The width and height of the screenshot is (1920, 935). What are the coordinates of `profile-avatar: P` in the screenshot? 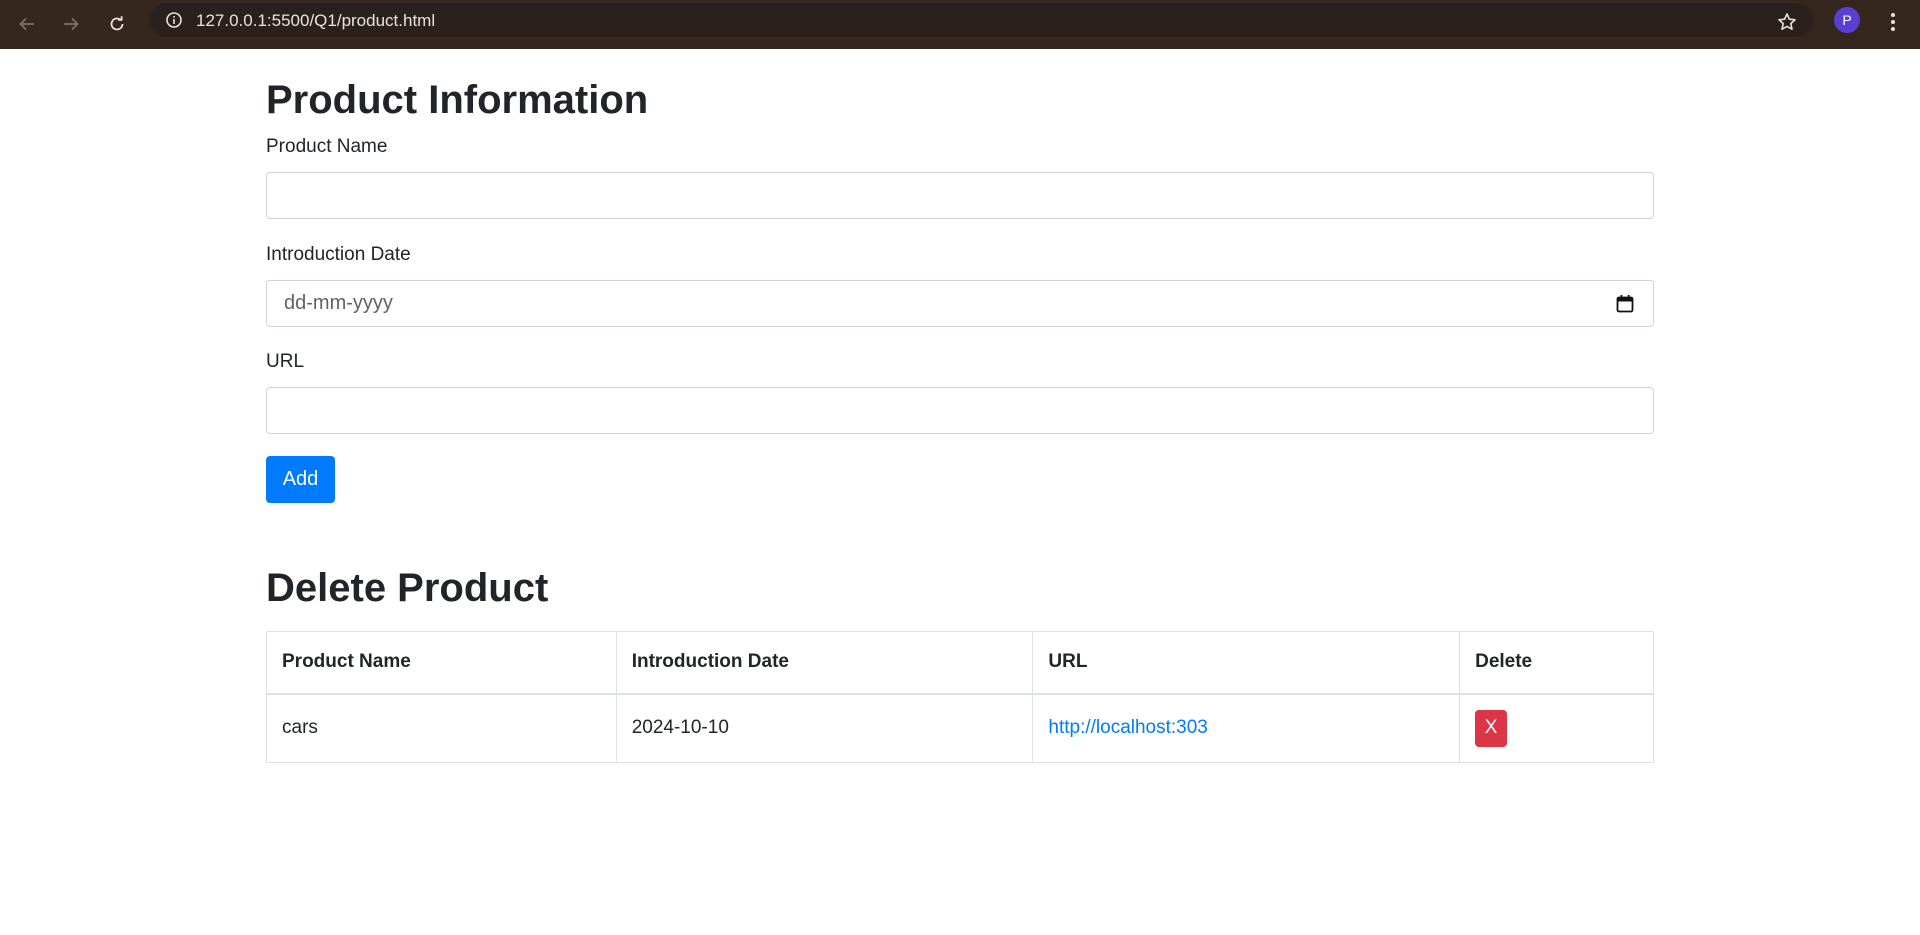 It's located at (1847, 20).